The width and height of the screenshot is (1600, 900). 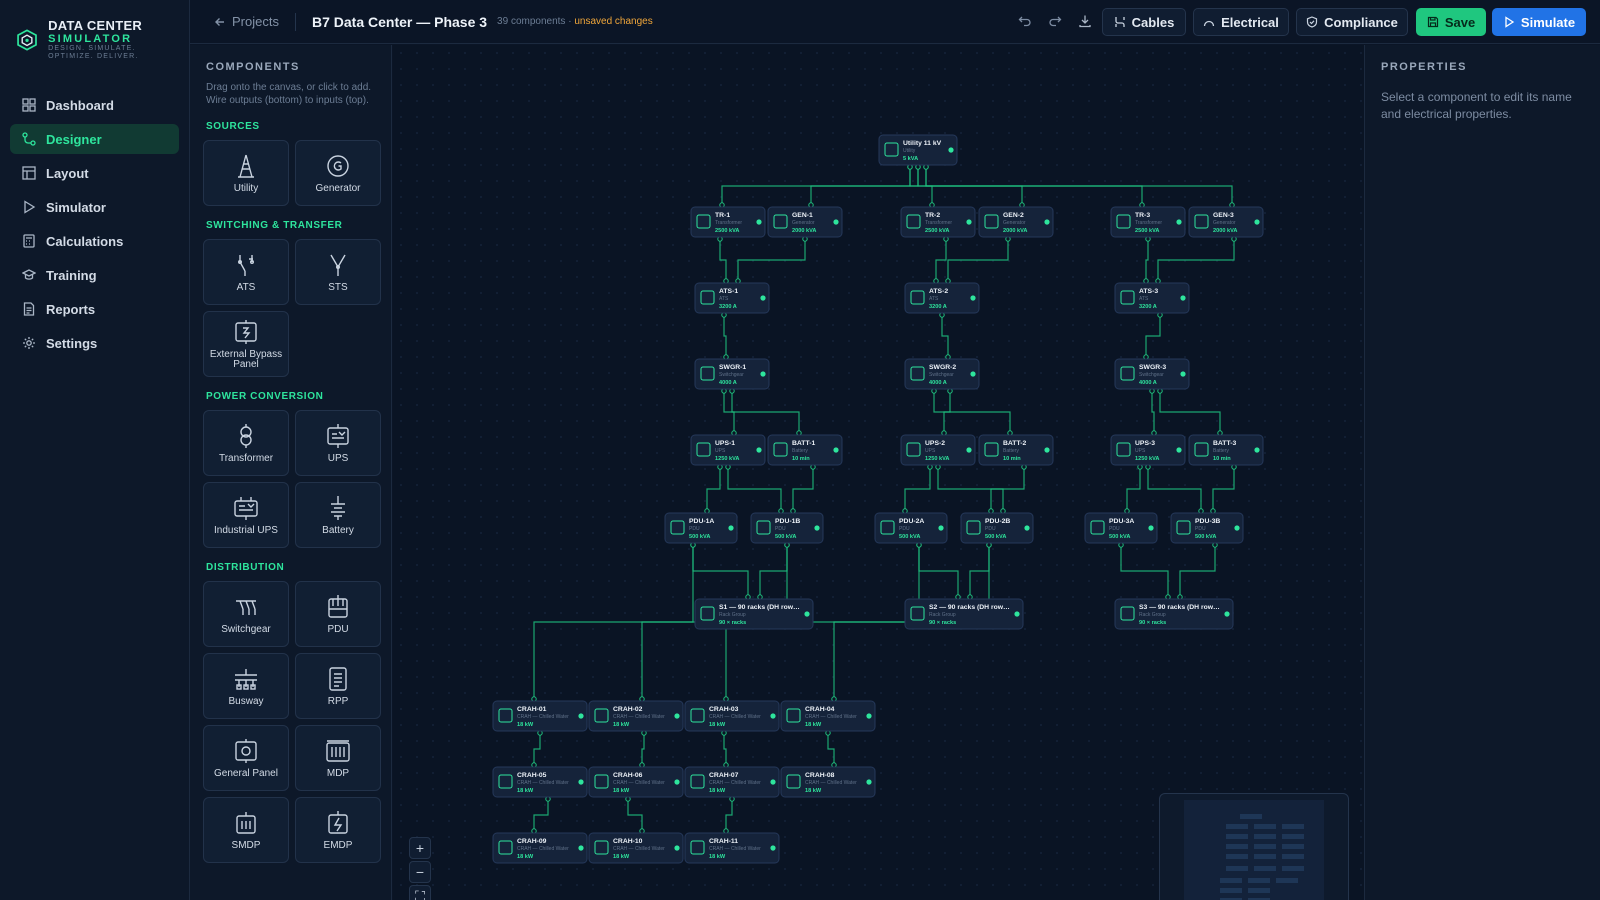 I want to click on palette-item-general-panel: General Panel, so click(x=246, y=758).